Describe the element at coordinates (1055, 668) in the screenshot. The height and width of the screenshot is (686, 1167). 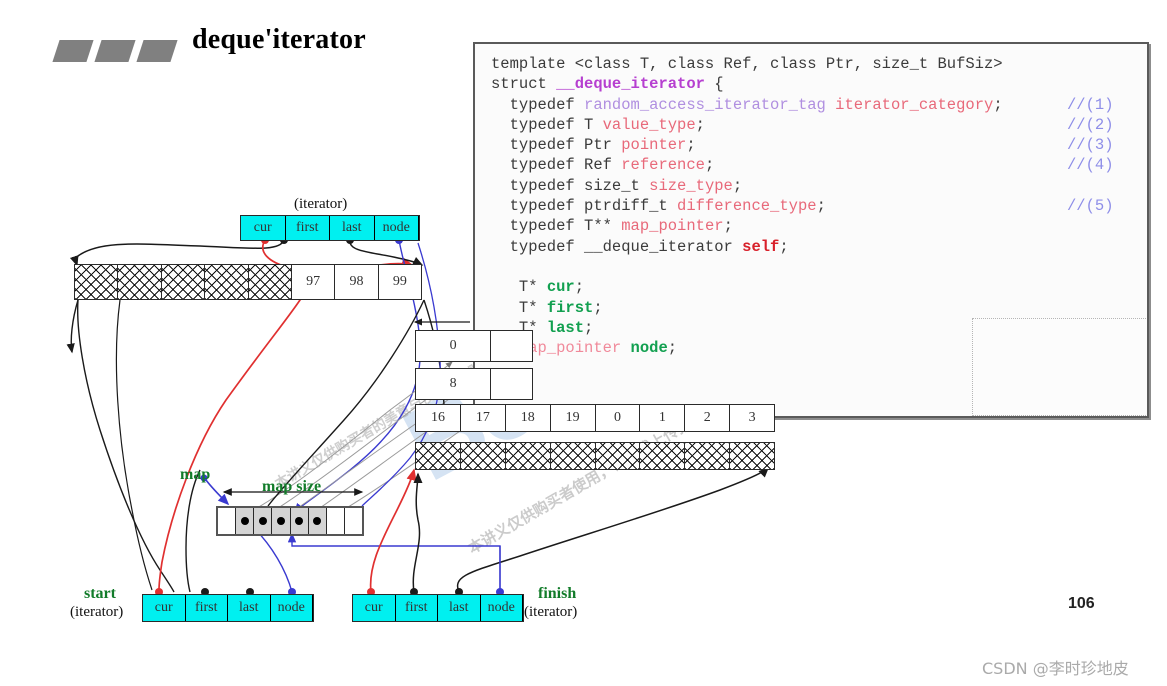
I see `csdn-watermark: CSDN @李时珍地皮` at that location.